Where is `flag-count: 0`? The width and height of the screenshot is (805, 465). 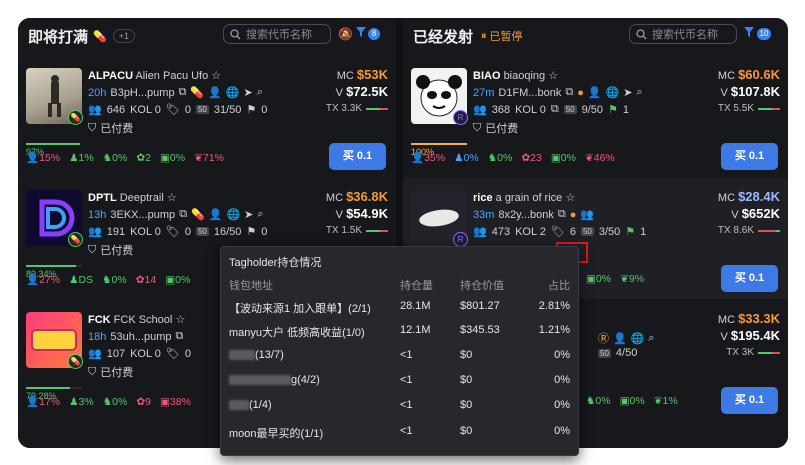 flag-count: 0 is located at coordinates (264, 109).